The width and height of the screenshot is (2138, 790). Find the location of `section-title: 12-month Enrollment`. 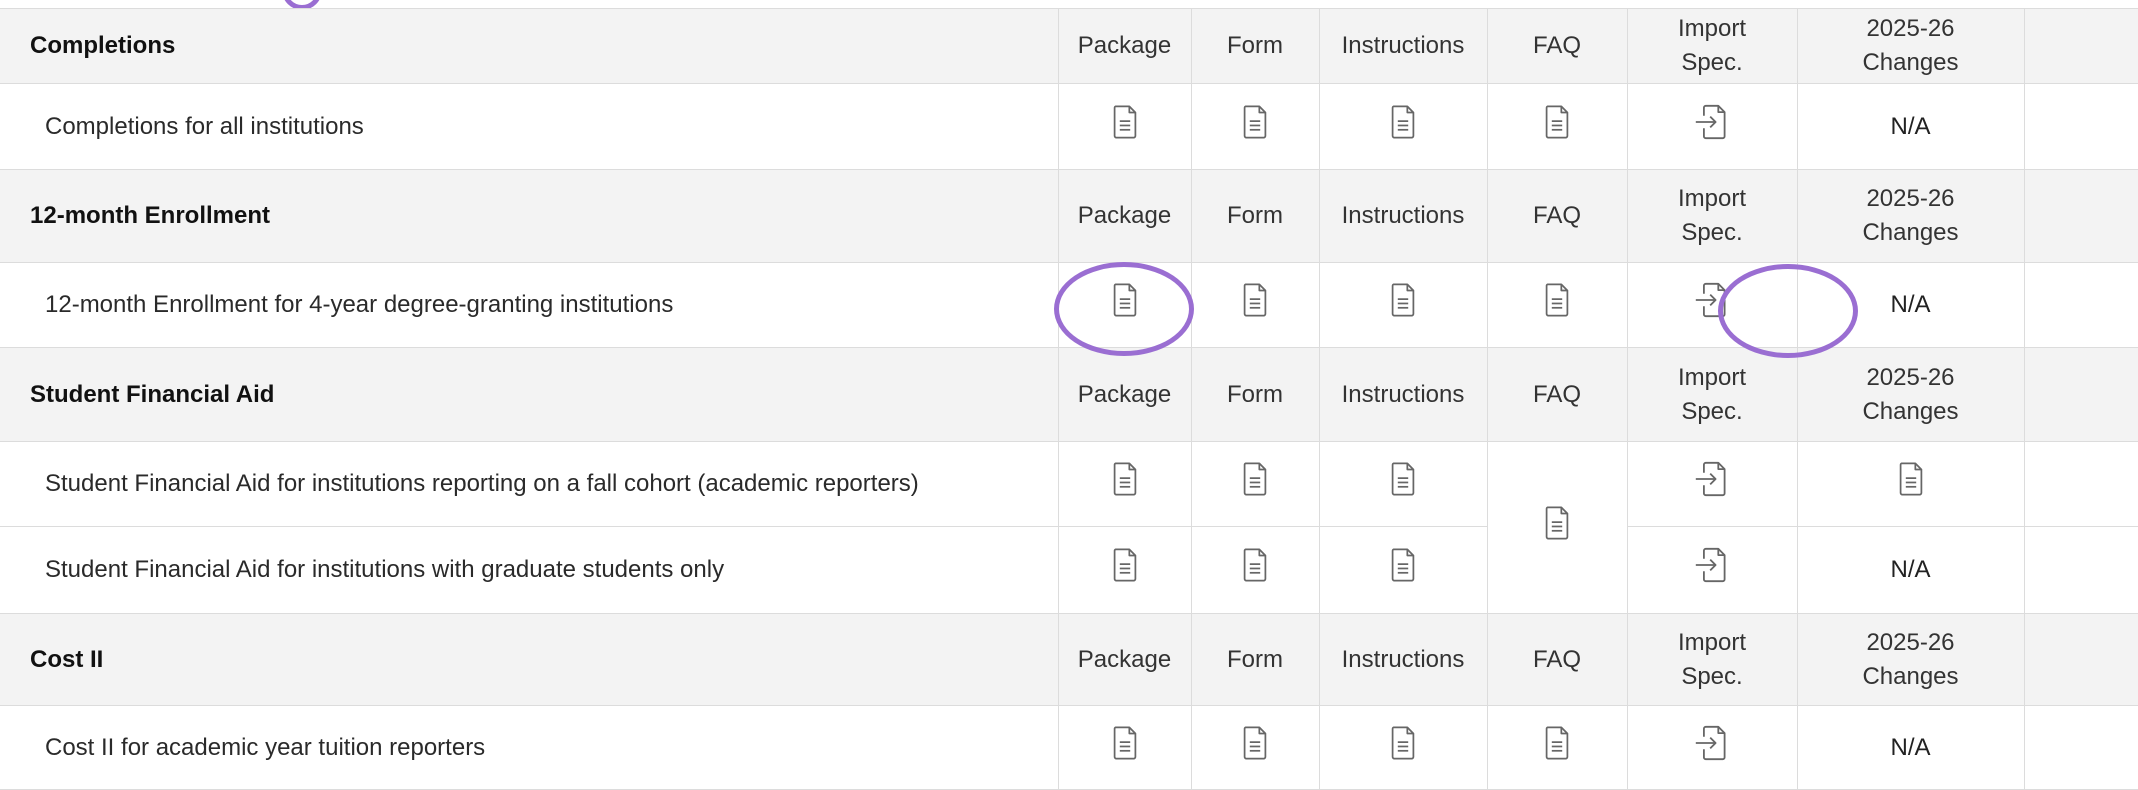

section-title: 12-month Enrollment is located at coordinates (529, 216).